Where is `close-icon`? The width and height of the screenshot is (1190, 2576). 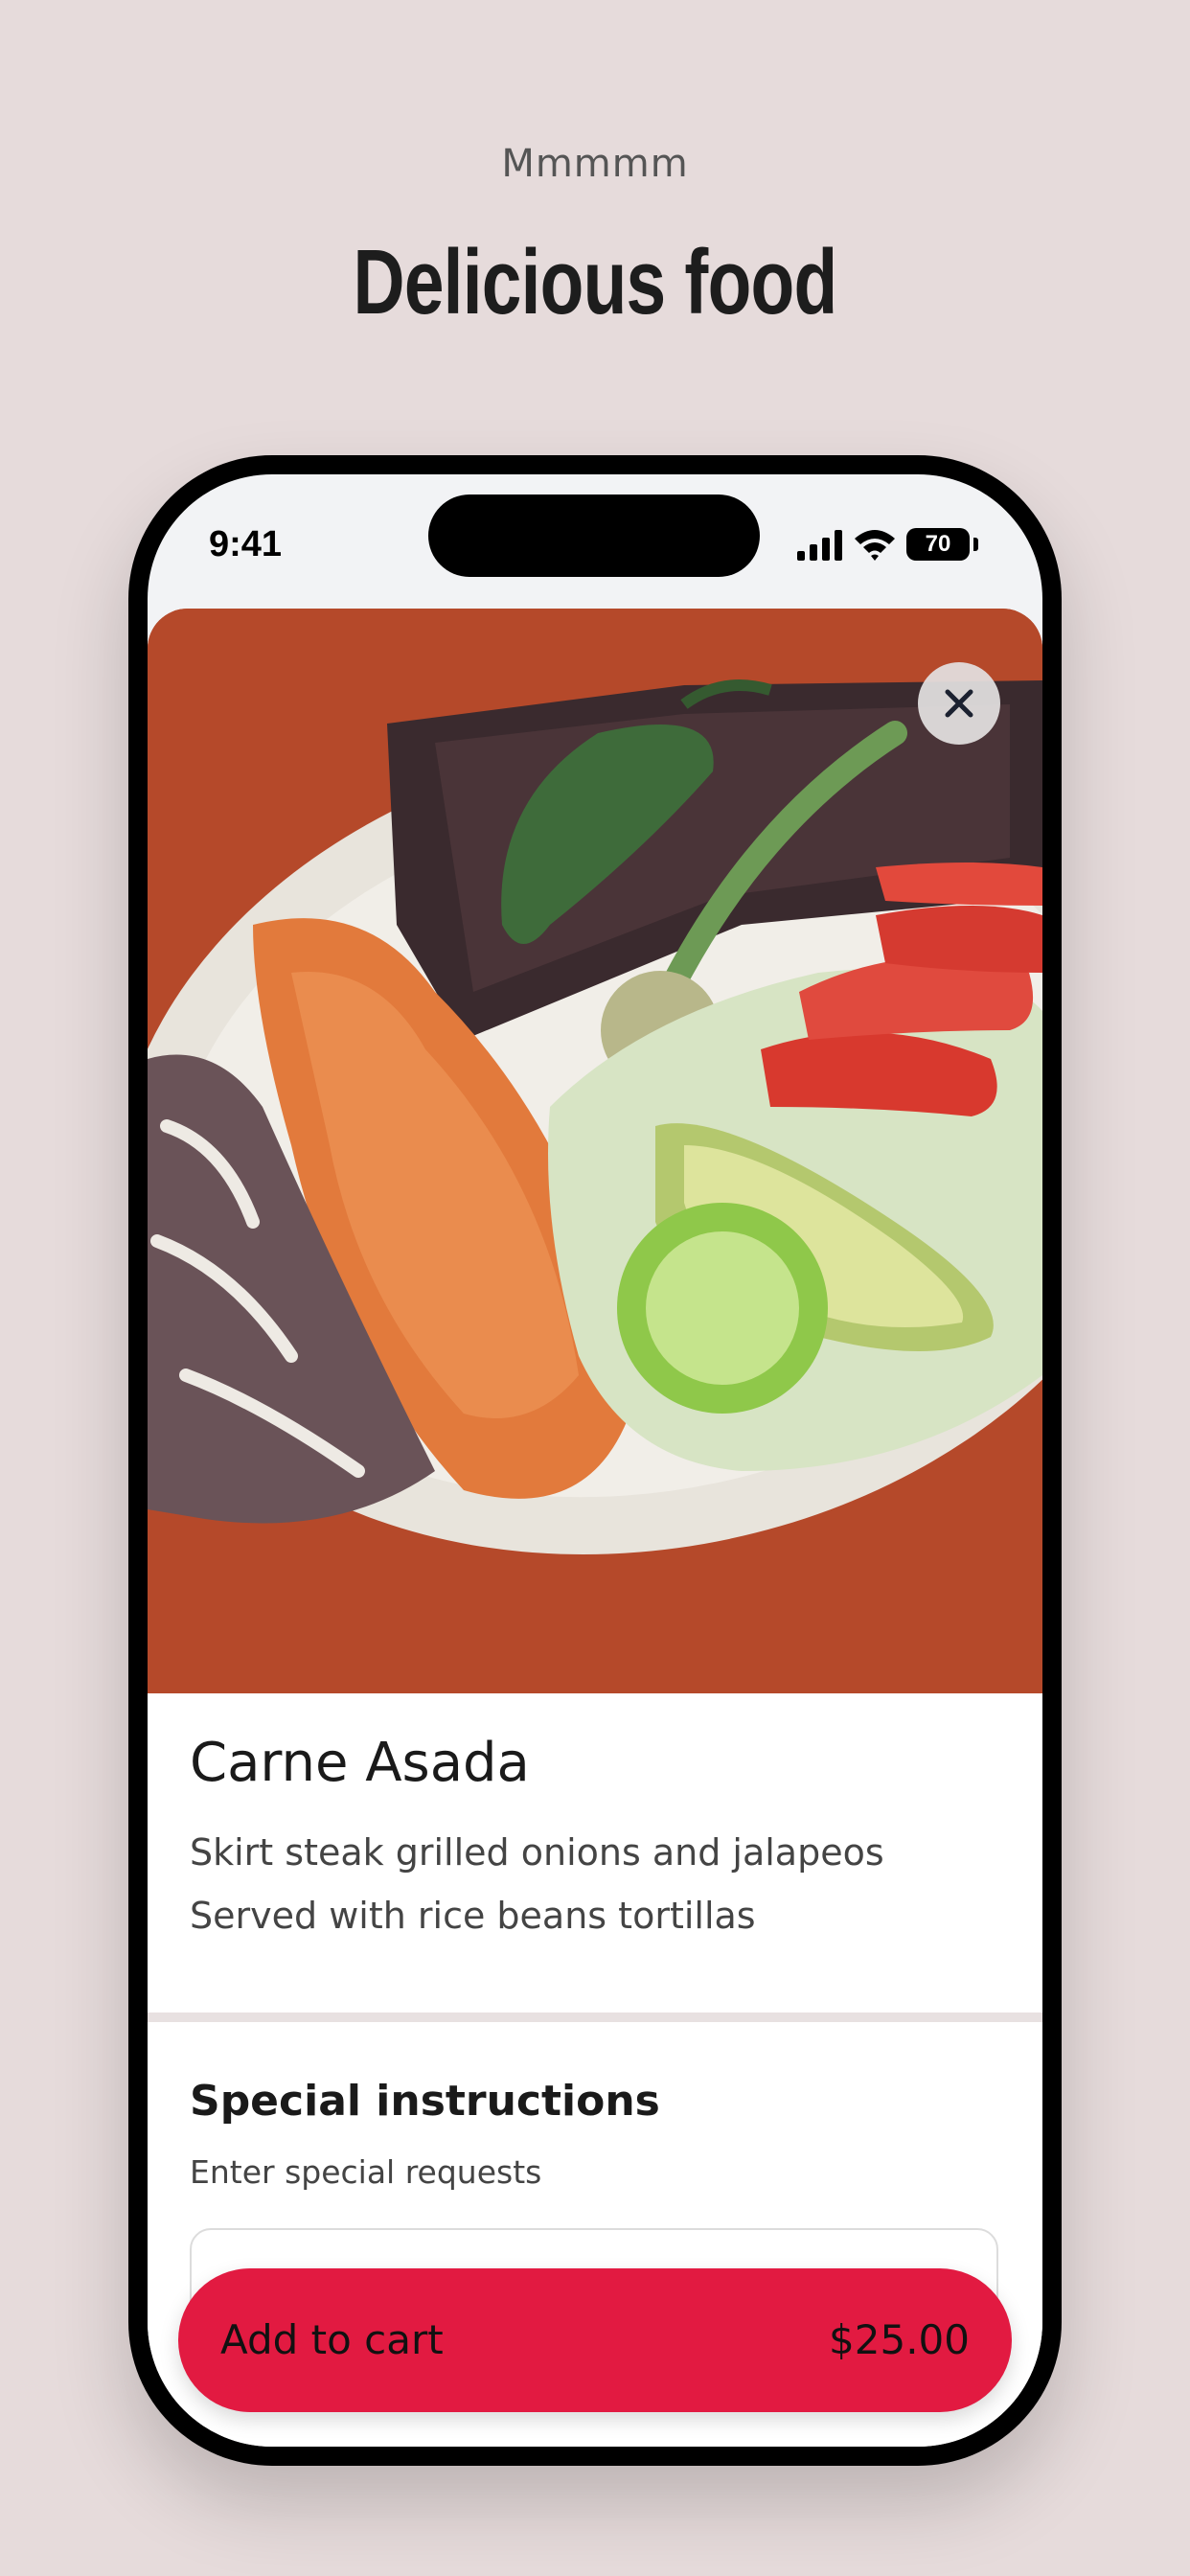
close-icon is located at coordinates (959, 703).